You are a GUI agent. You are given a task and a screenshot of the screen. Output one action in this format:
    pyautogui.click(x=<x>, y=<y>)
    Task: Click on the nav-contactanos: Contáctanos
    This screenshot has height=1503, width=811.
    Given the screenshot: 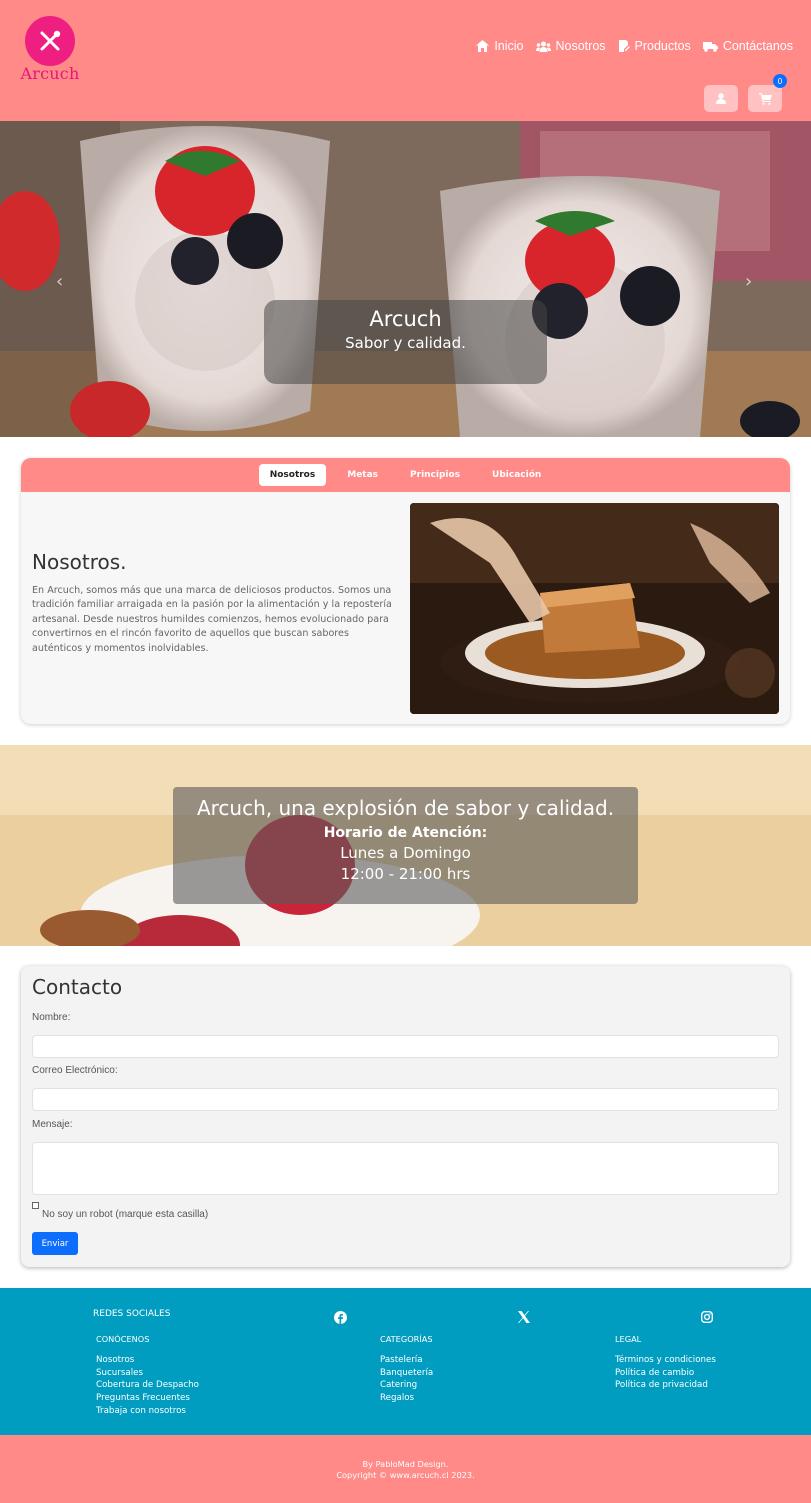 What is the action you would take?
    pyautogui.click(x=747, y=46)
    